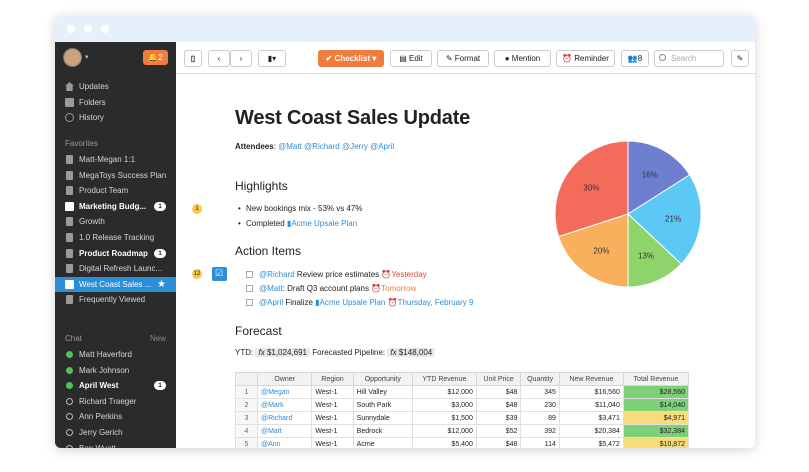 This screenshot has width=809, height=472. What do you see at coordinates (115, 370) in the screenshot?
I see `chat-item: Mark Johnson` at bounding box center [115, 370].